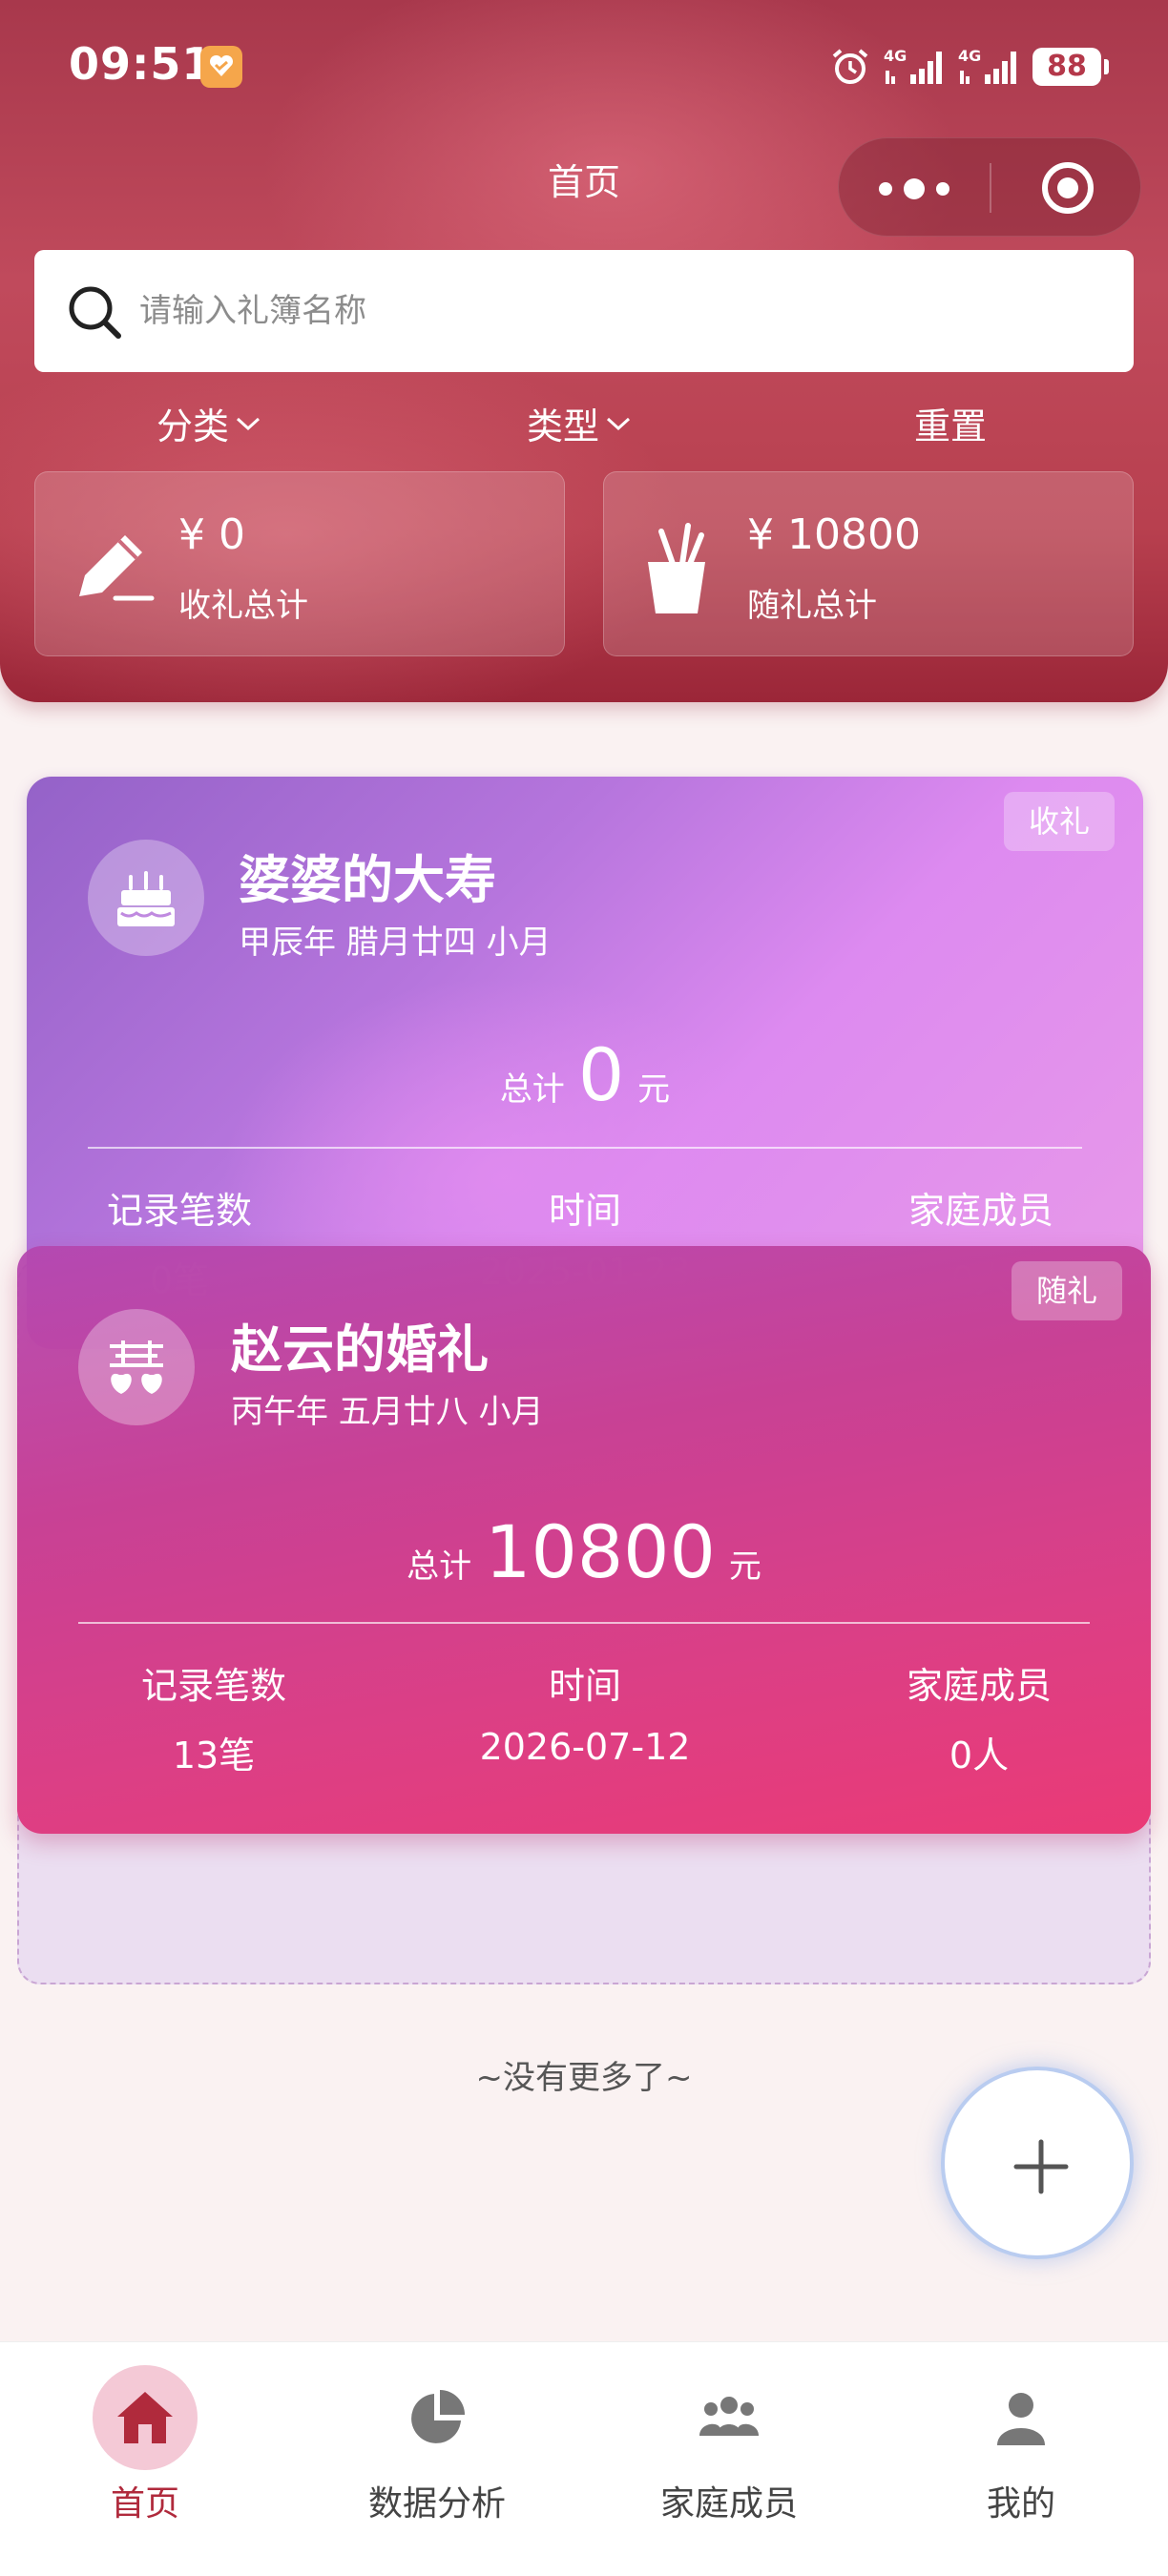 The width and height of the screenshot is (1168, 2576). Describe the element at coordinates (221, 67) in the screenshot. I see `notification-app-icon` at that location.